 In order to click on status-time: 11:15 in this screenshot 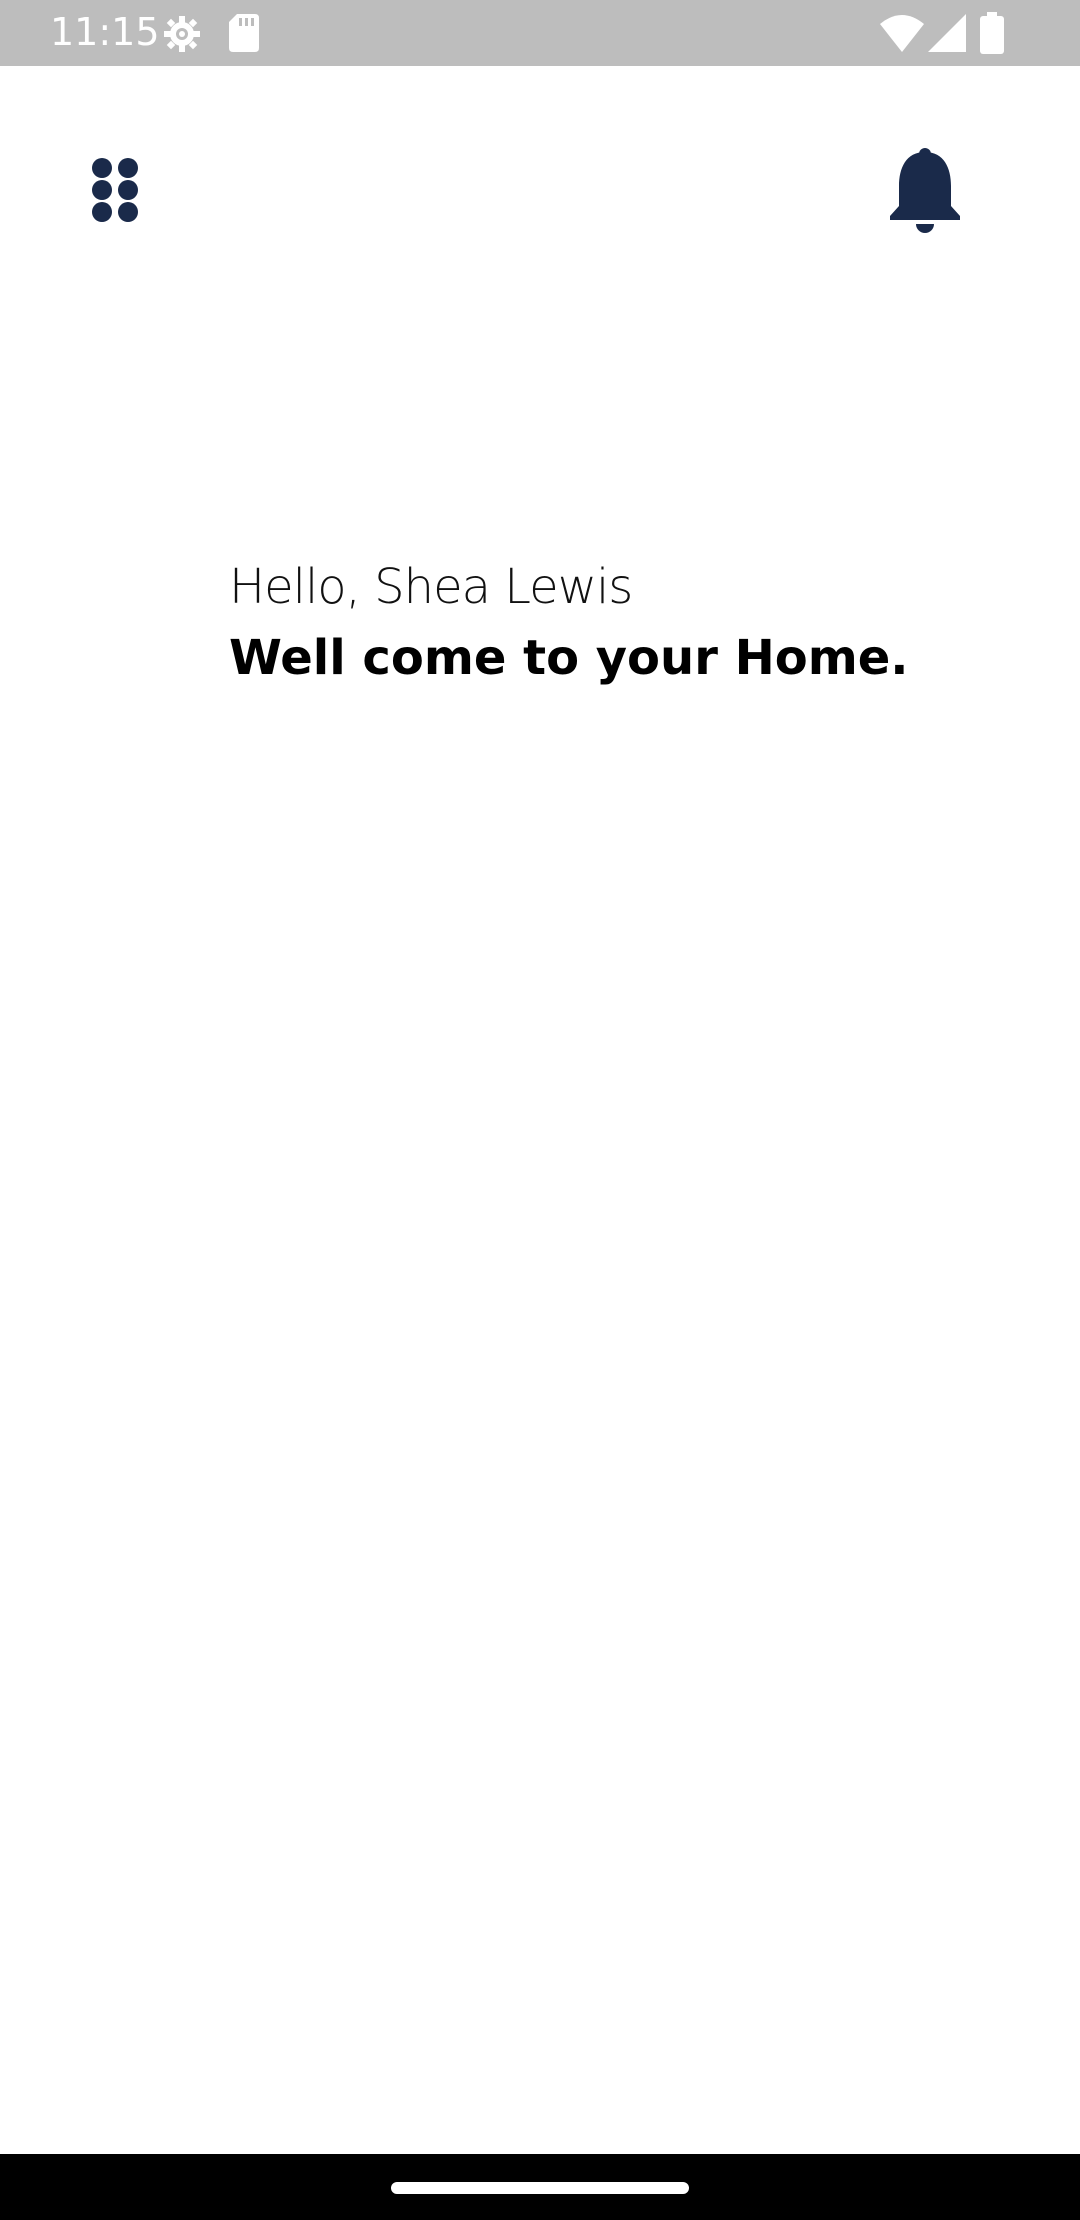, I will do `click(105, 32)`.